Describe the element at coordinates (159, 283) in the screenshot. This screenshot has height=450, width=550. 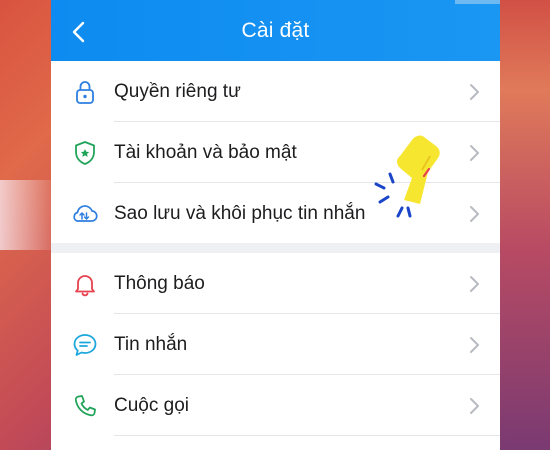
I see `settings-item-label: Thông báo` at that location.